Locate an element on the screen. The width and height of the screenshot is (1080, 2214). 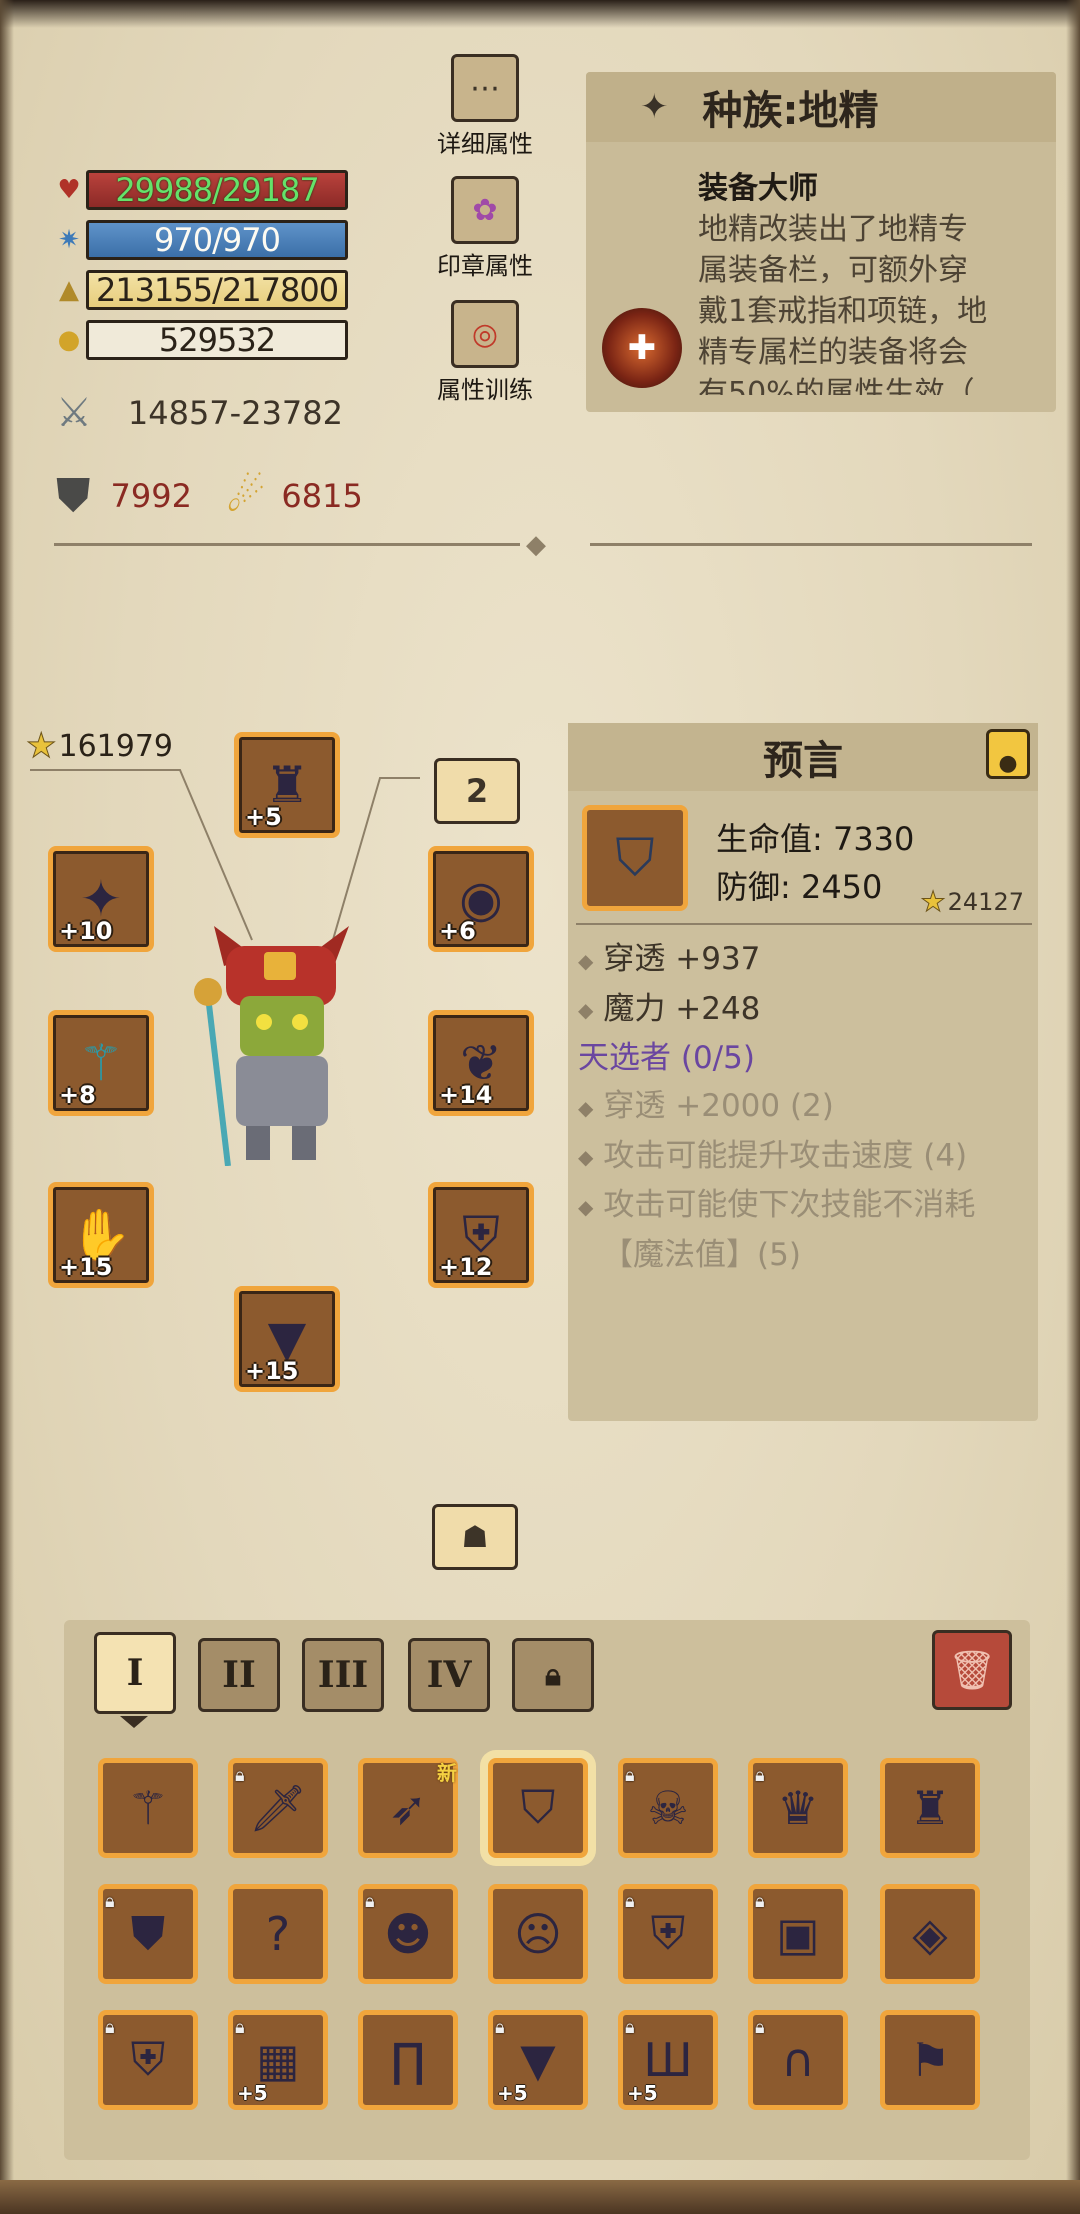
bull-skull-helmet-icon: ☠ is located at coordinates (668, 1808).